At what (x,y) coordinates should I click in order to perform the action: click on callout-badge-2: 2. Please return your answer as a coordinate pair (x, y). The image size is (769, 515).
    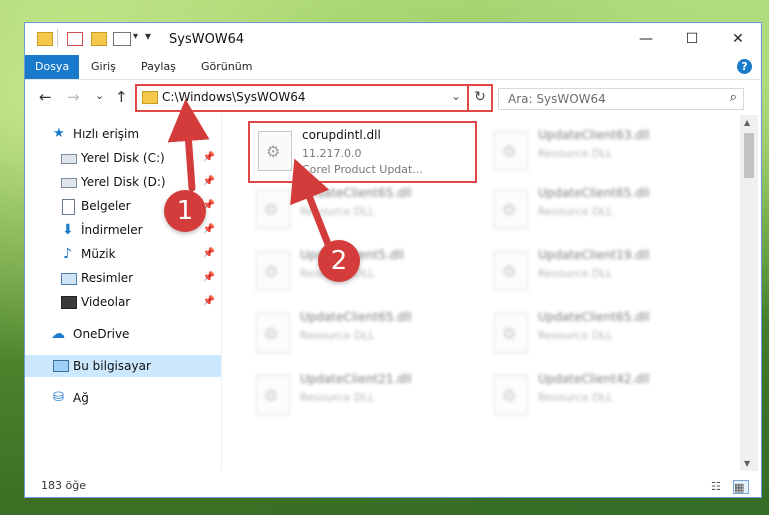
    Looking at the image, I should click on (339, 261).